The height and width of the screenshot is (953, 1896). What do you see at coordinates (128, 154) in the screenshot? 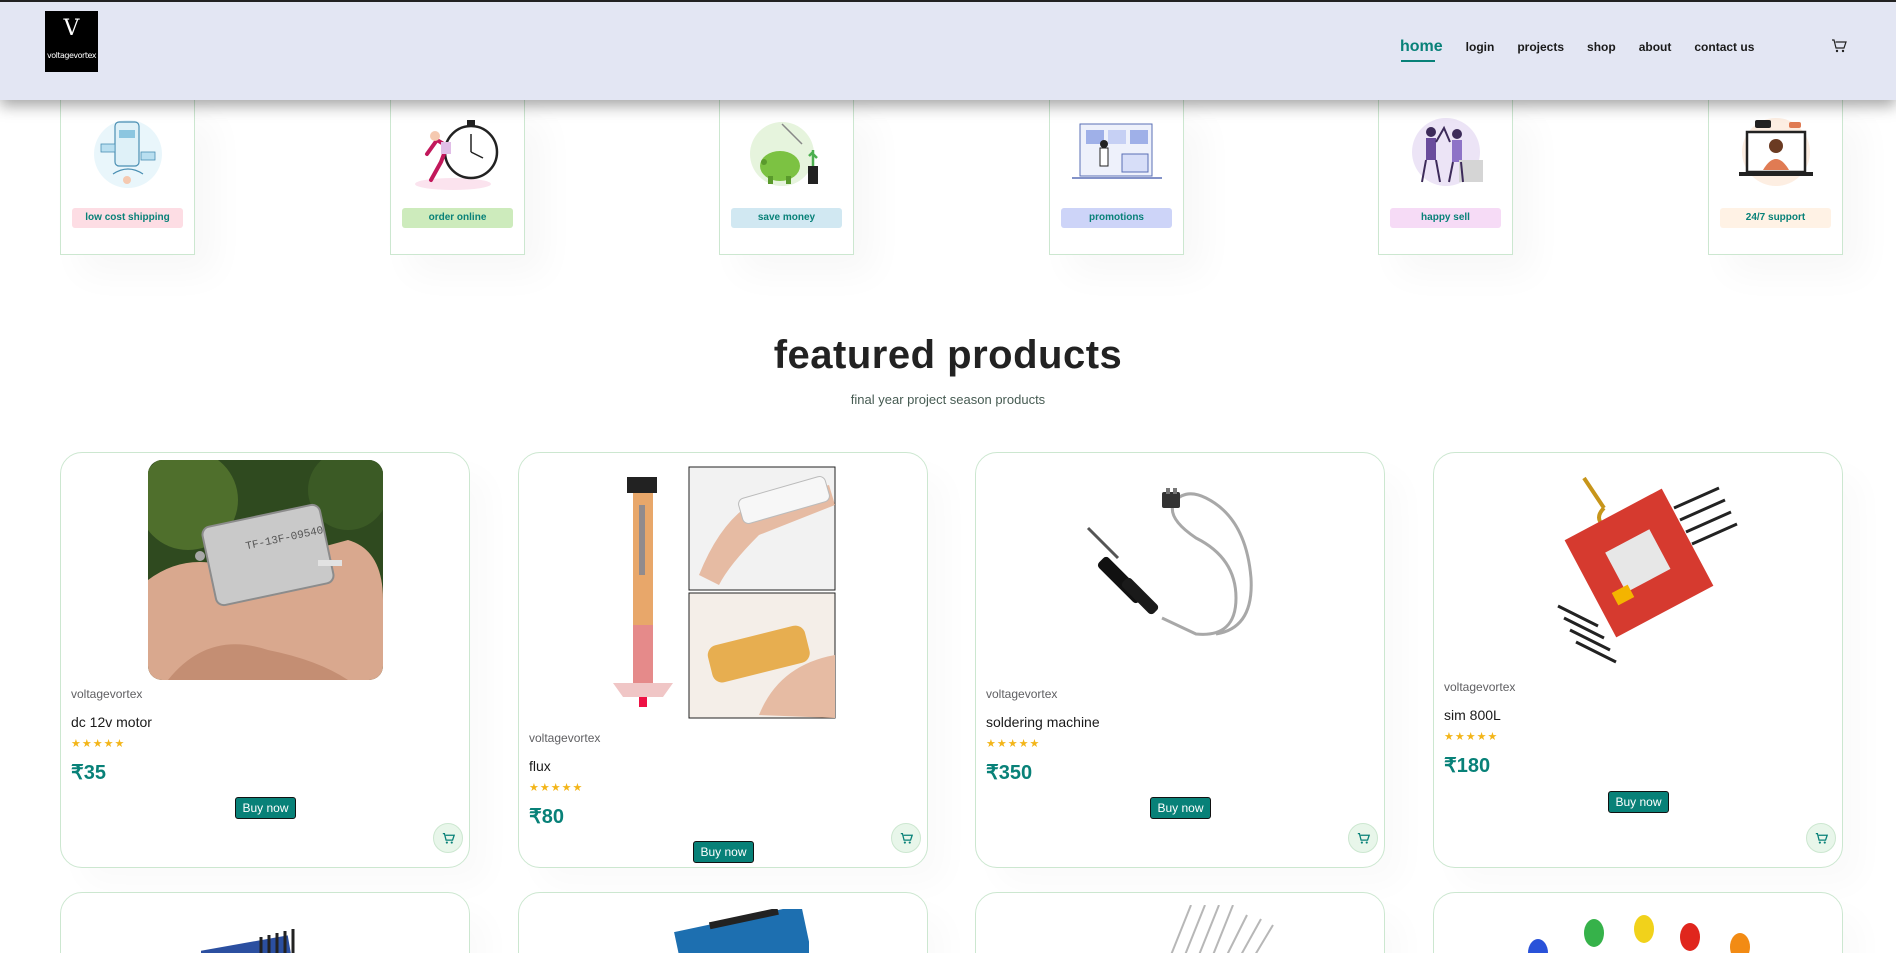
I see `shipping-illustration-icon` at bounding box center [128, 154].